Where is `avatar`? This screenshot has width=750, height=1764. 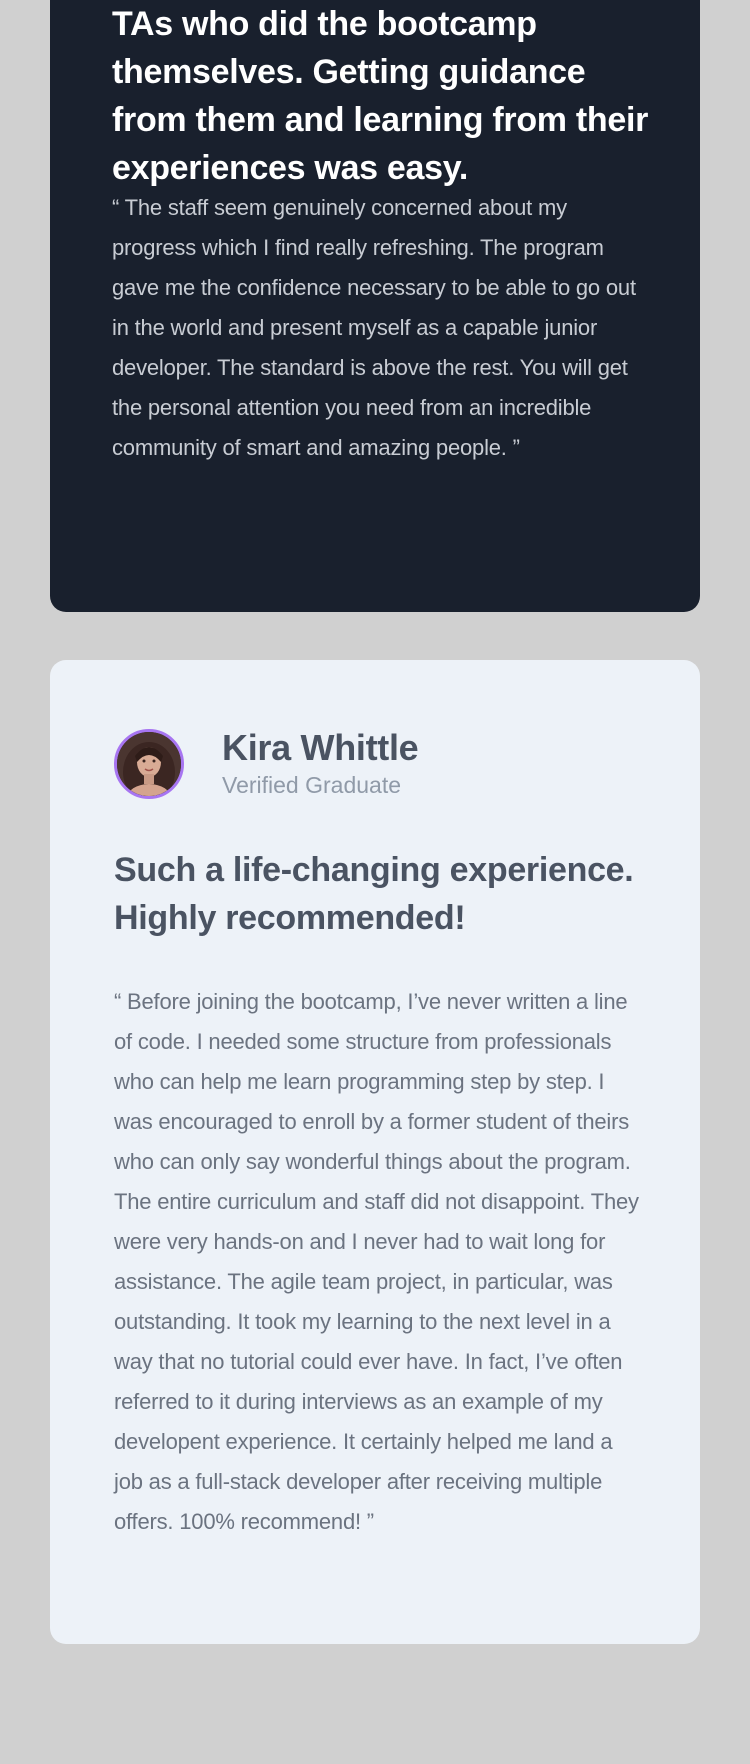 avatar is located at coordinates (149, 764).